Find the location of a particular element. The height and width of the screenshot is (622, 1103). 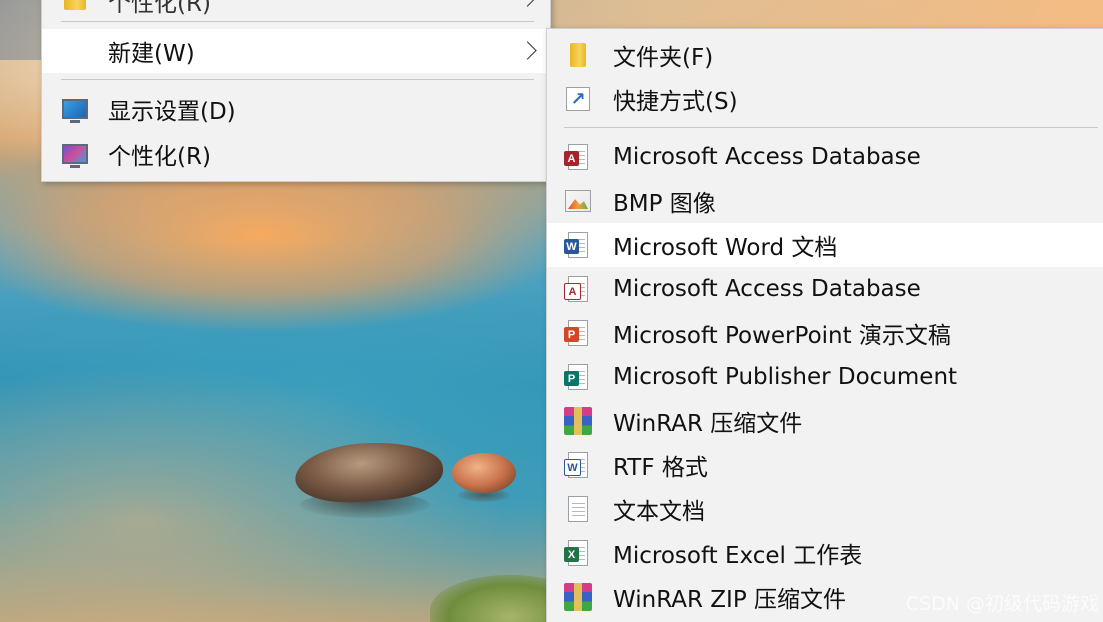

menu-item-shortcut: ↗ 快捷方式(S) is located at coordinates (825, 99).